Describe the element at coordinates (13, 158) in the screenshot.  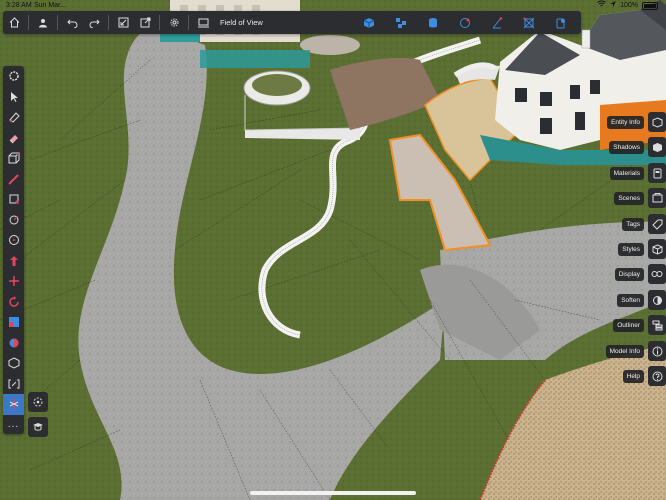
I see `box-icon` at that location.